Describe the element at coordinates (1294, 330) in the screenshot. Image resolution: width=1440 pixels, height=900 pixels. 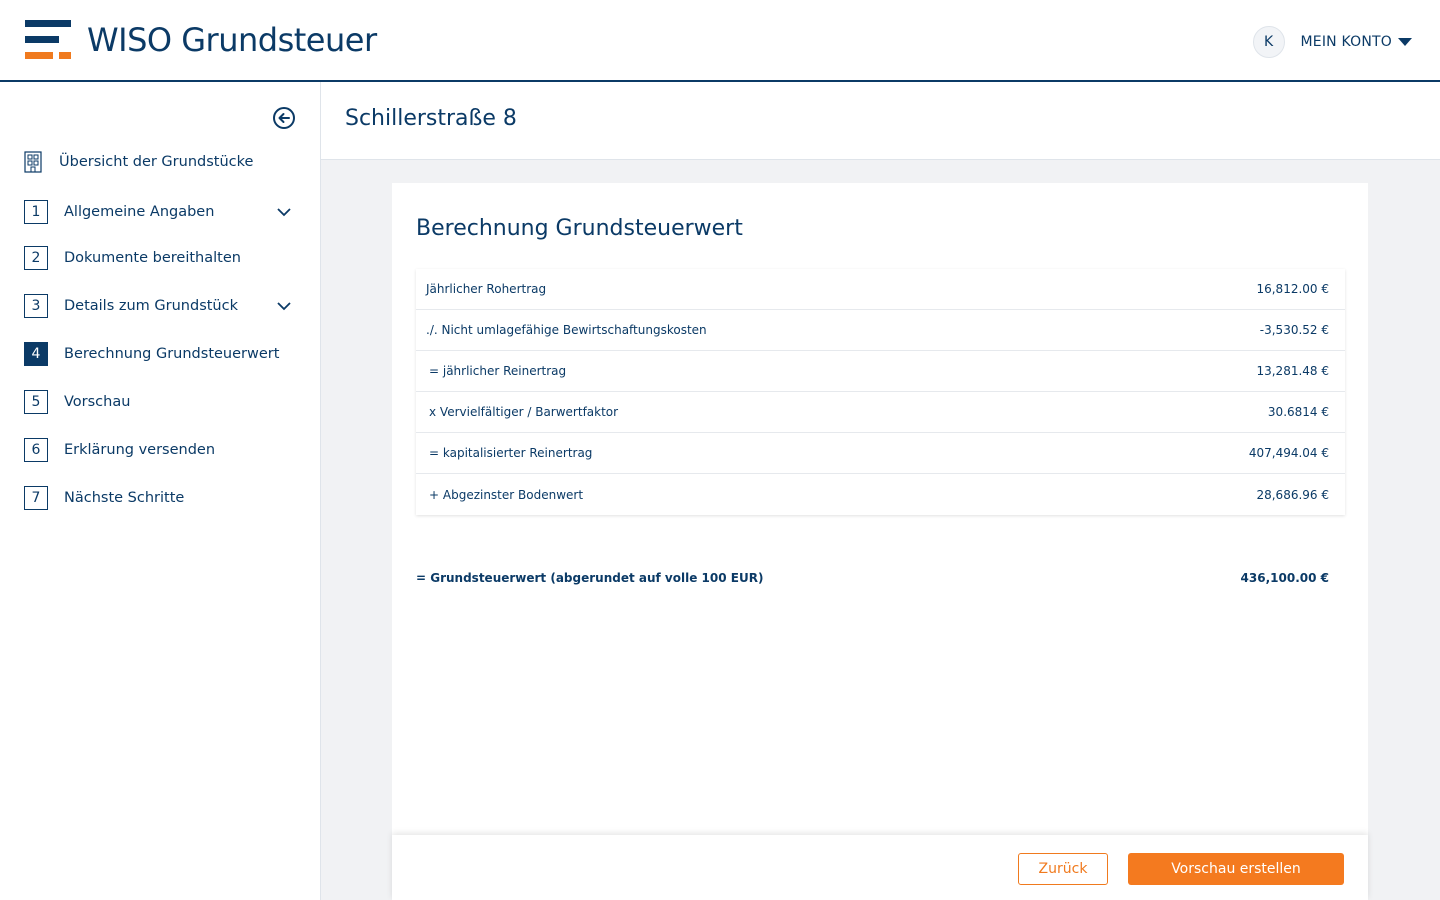
I see `row-value: -3,530.52 €` at that location.